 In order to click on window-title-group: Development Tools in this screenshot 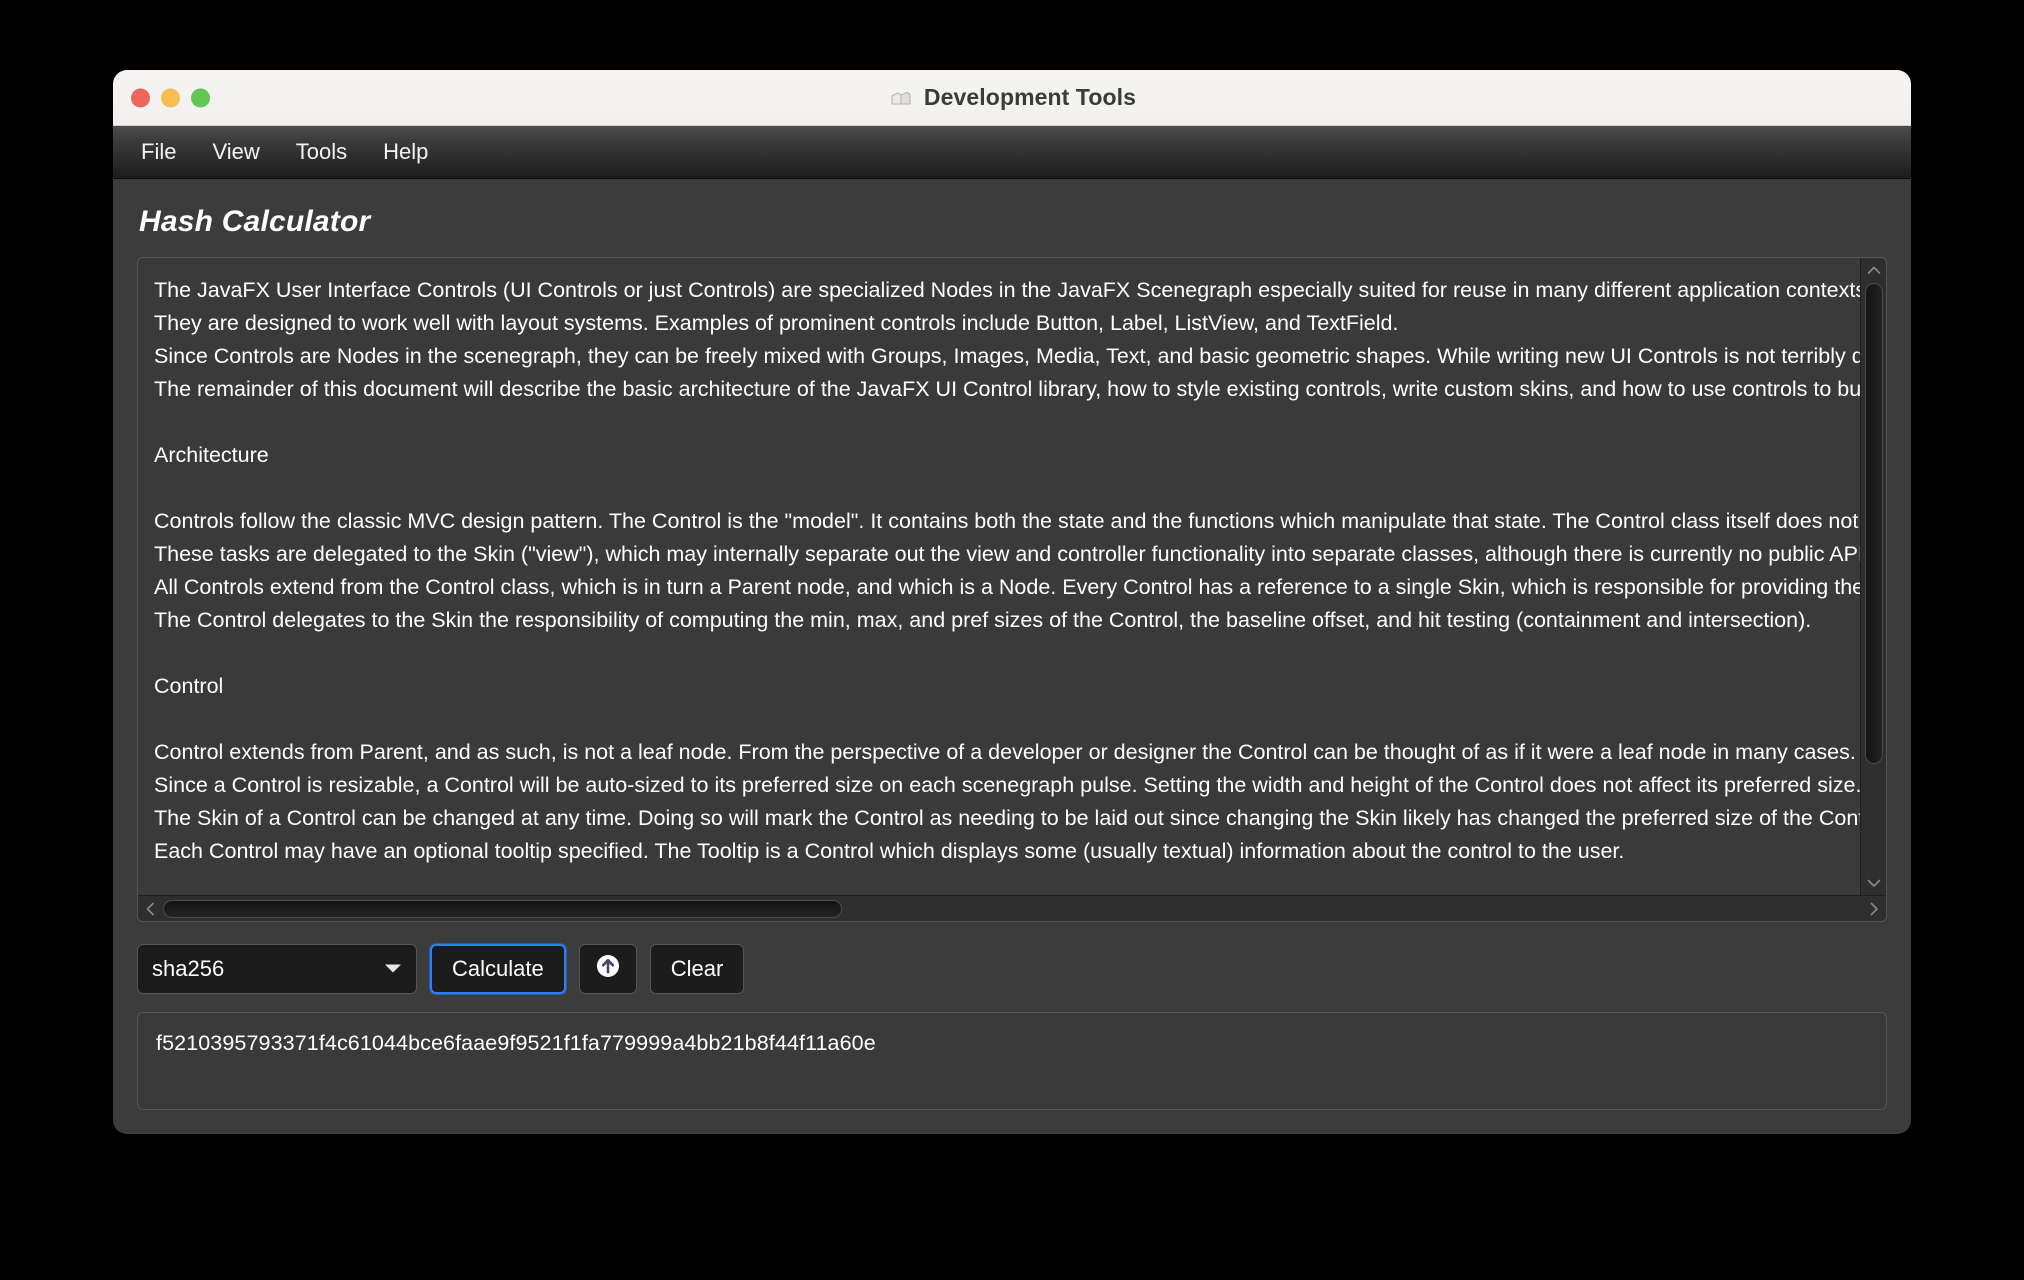, I will do `click(1012, 97)`.